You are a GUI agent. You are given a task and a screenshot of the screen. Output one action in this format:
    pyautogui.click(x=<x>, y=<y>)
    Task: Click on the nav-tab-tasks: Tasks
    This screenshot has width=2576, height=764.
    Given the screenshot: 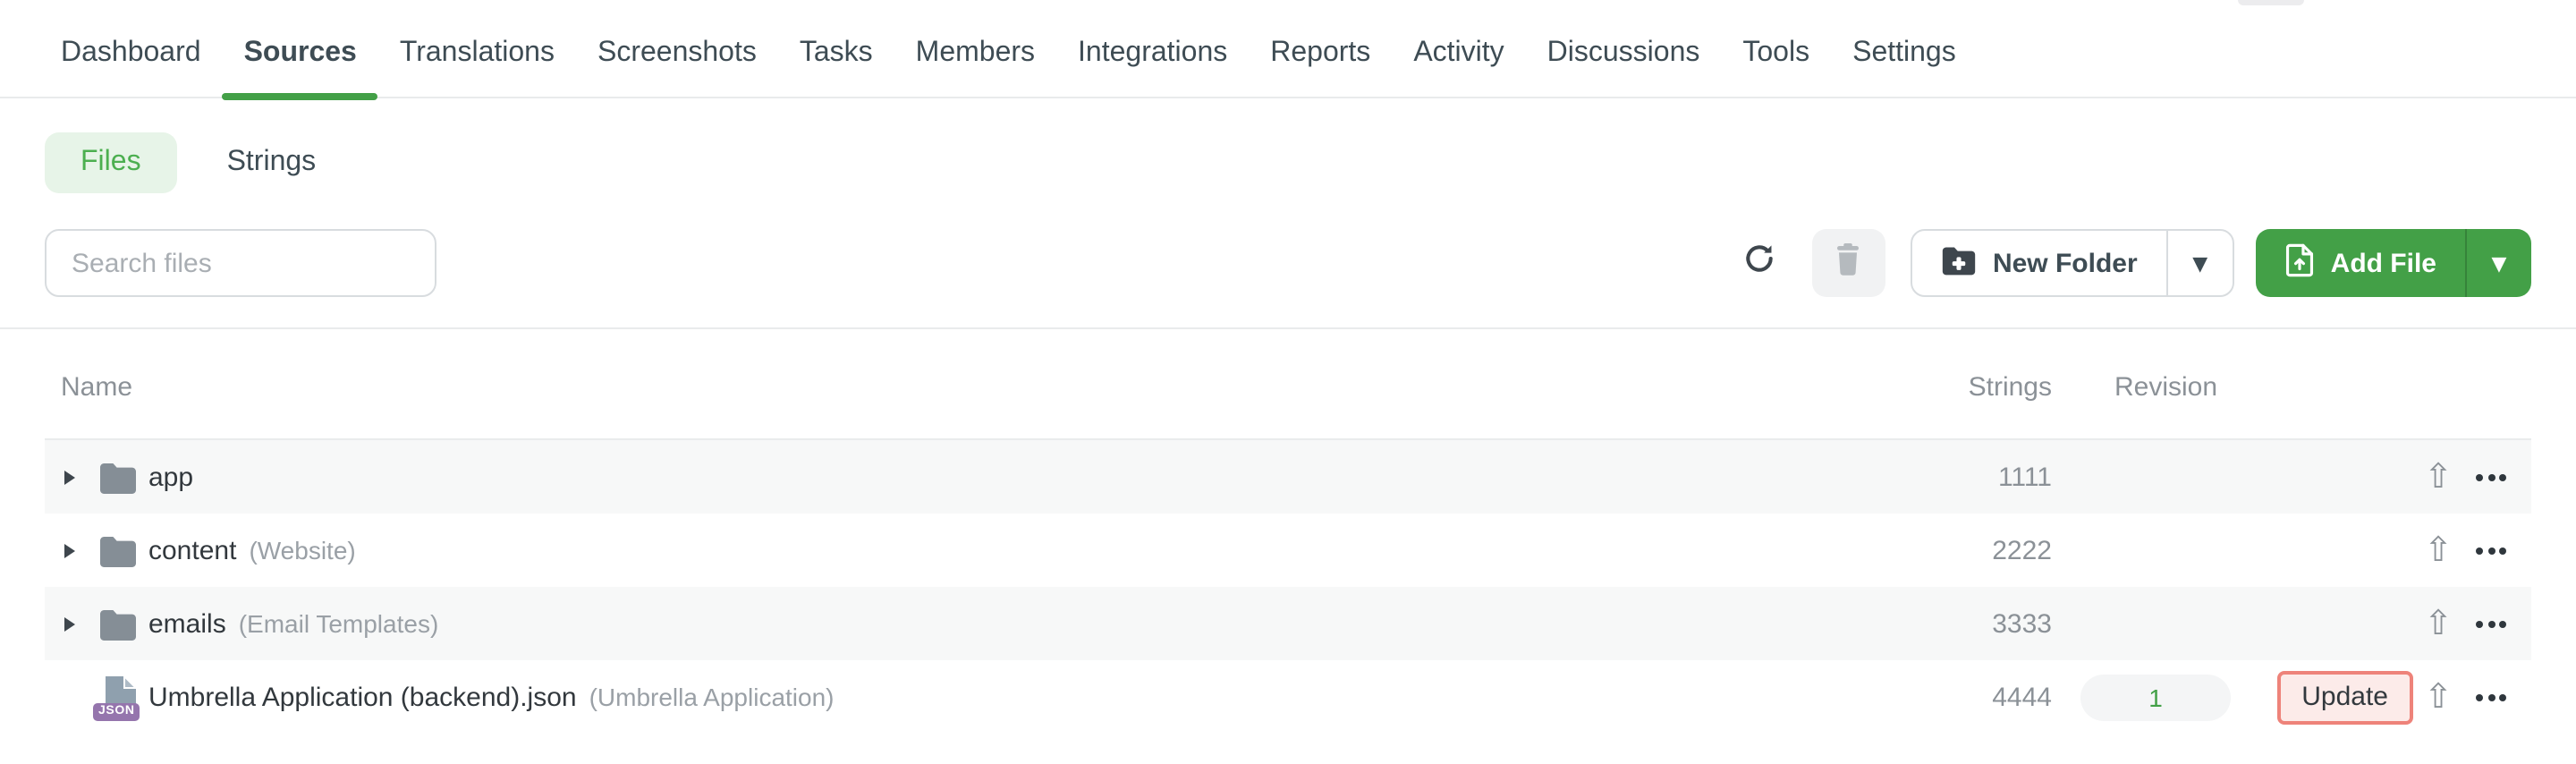 What is the action you would take?
    pyautogui.click(x=836, y=54)
    